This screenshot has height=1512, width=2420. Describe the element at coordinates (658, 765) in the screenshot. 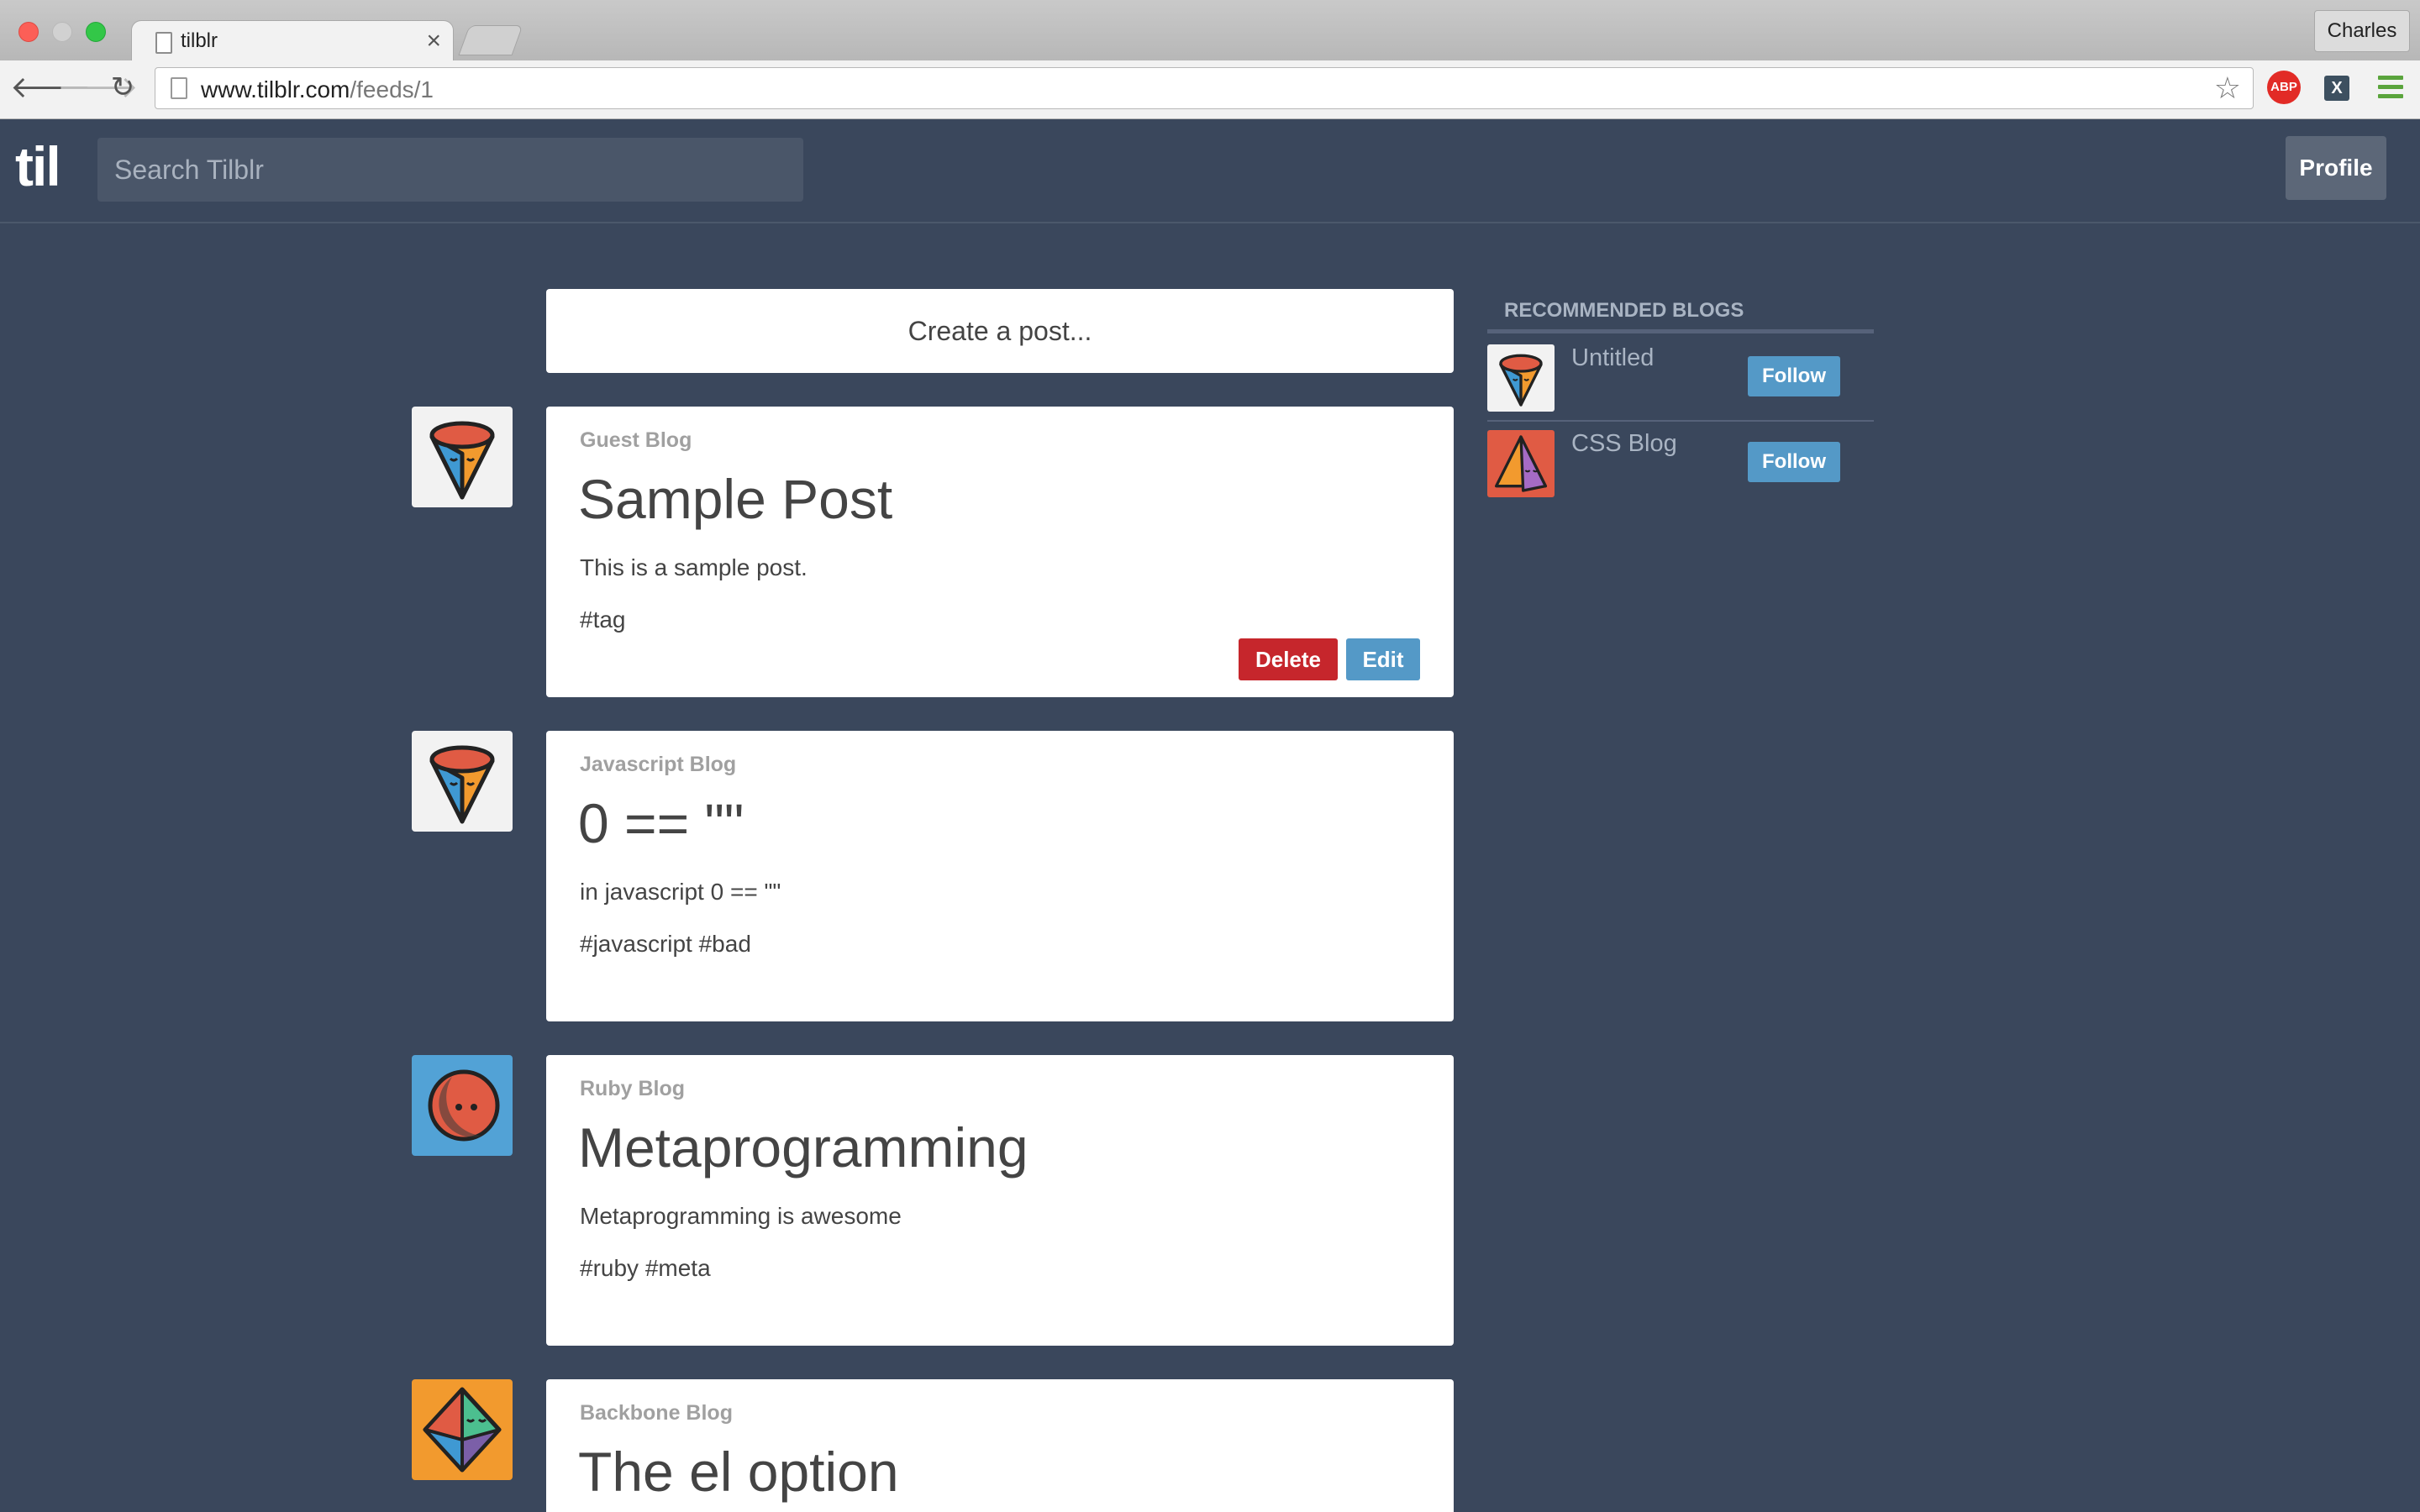

I see `post-blog-name: Javascript Blog` at that location.